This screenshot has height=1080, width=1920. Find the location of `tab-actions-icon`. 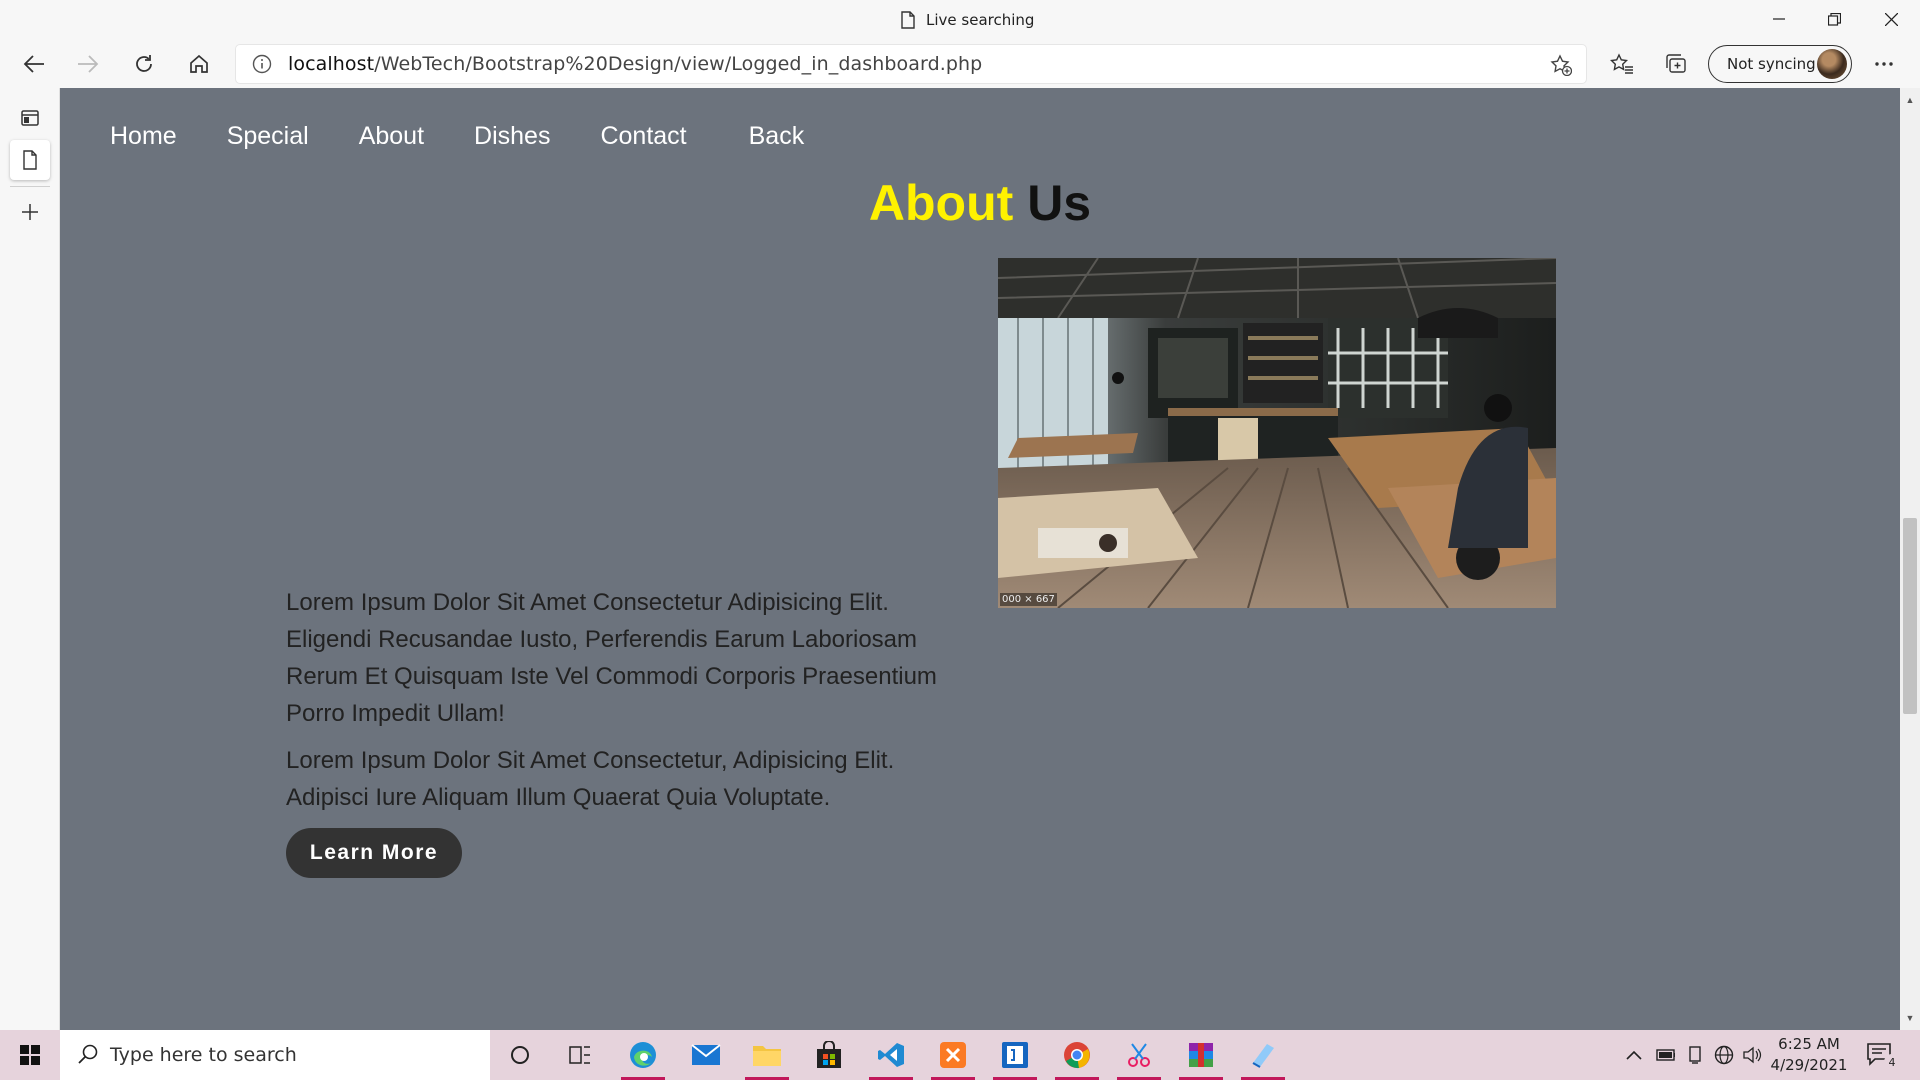

tab-actions-icon is located at coordinates (30, 118).